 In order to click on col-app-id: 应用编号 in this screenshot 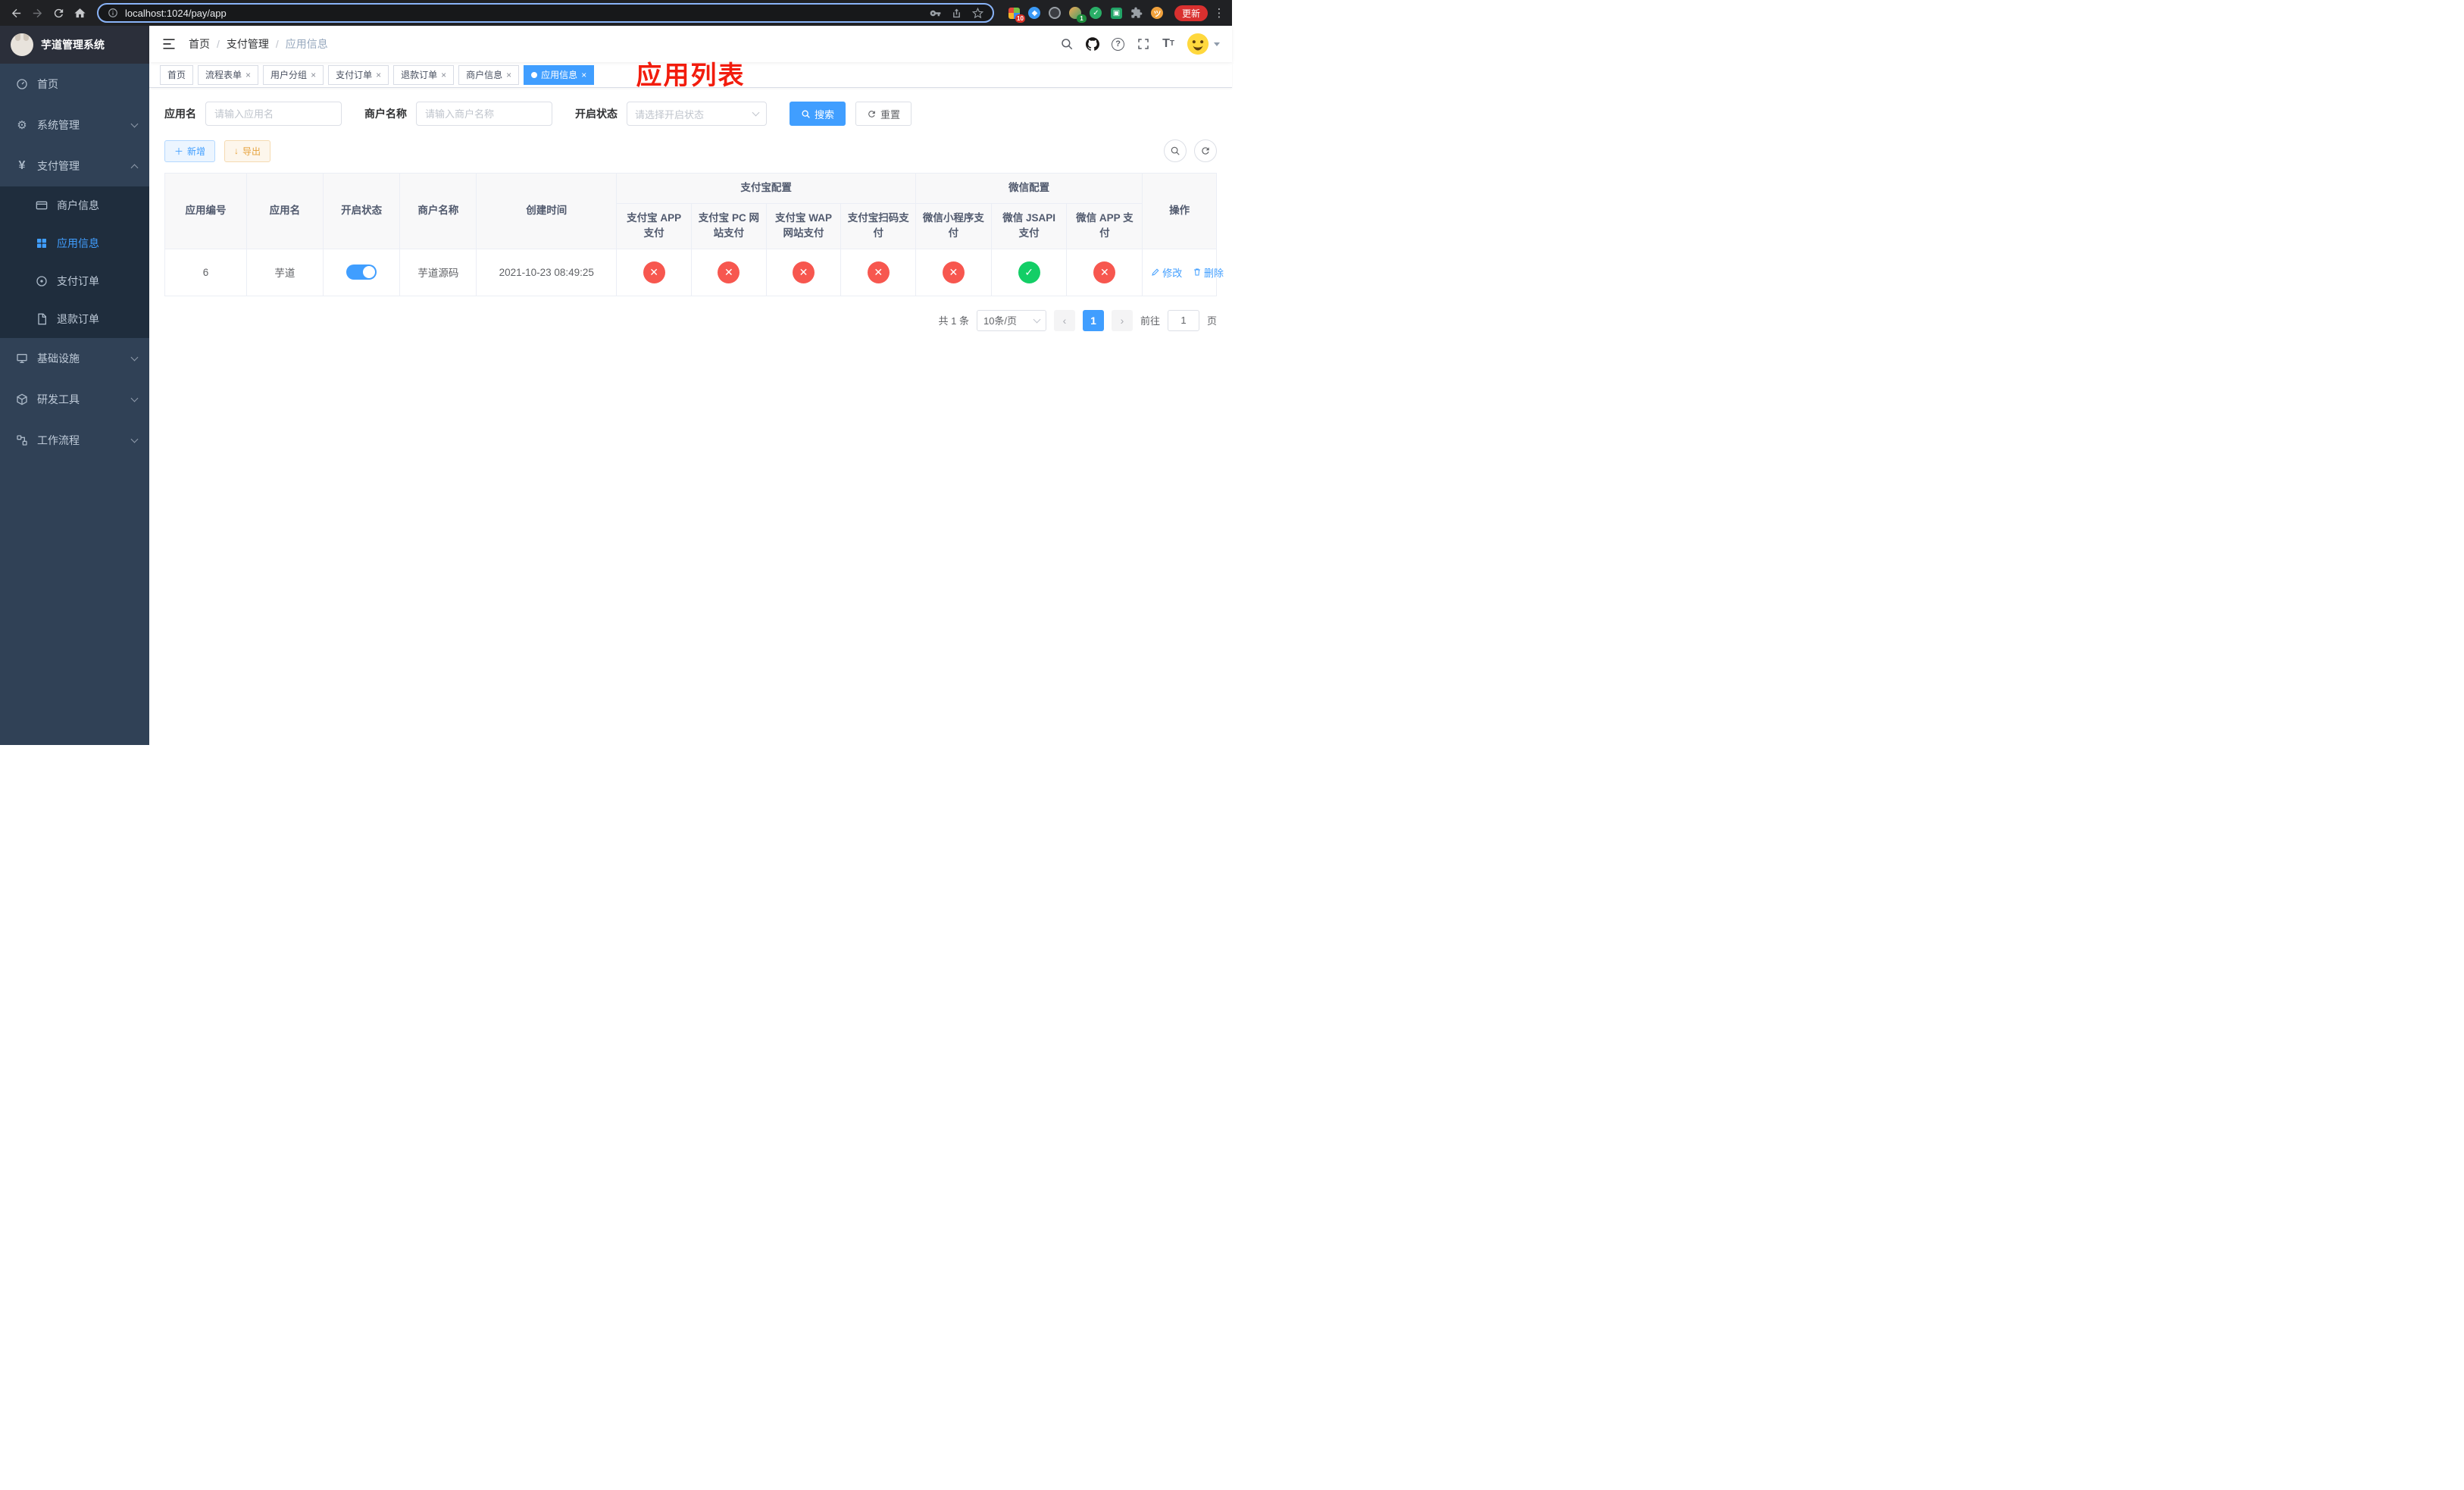, I will do `click(205, 211)`.